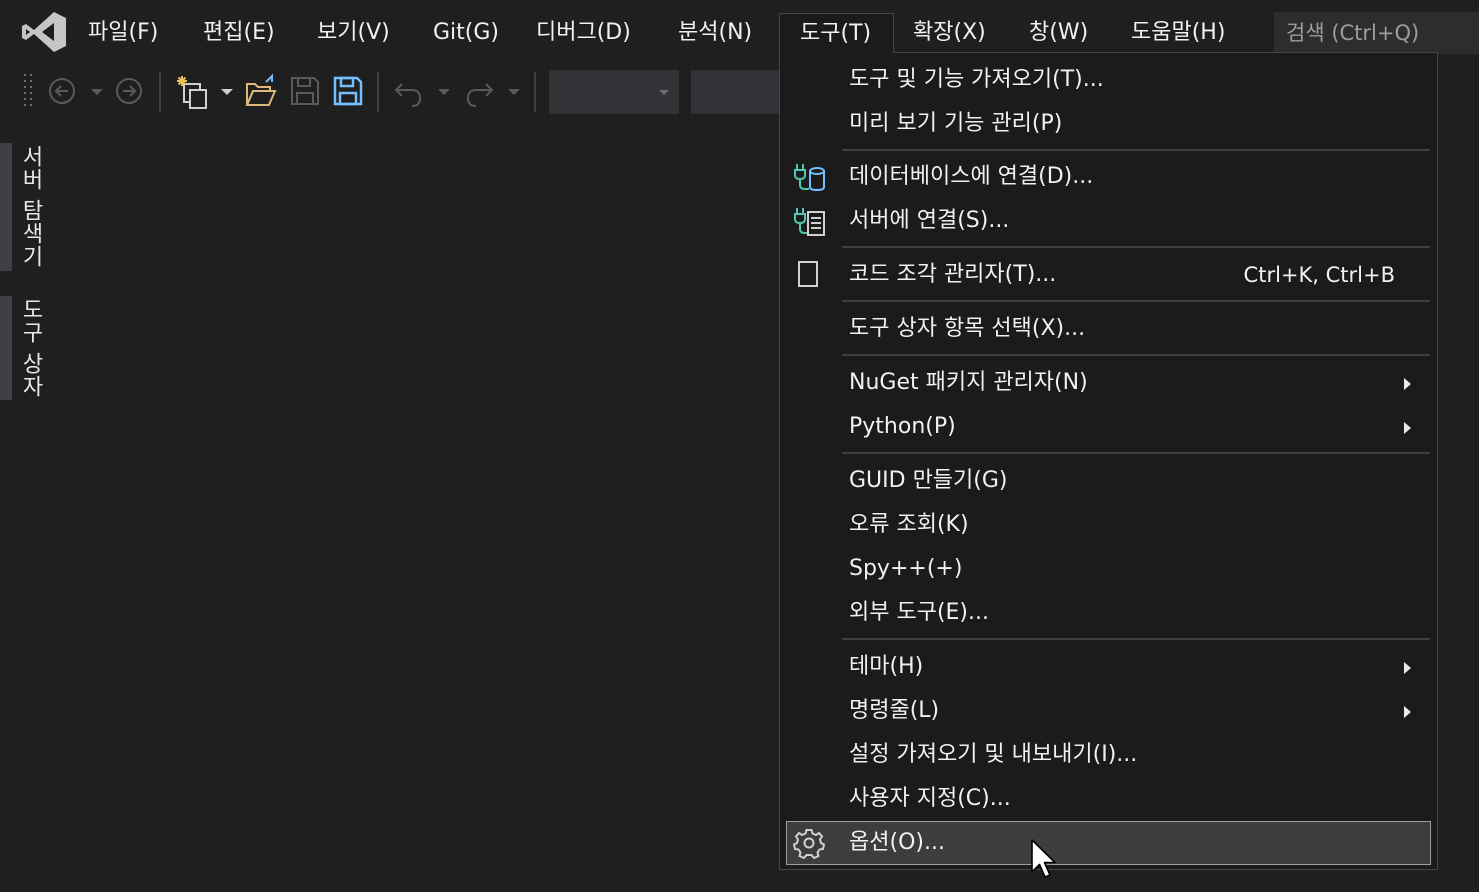 This screenshot has height=892, width=1479. I want to click on menu-item-create-guid: GUID 만들기(G), so click(1108, 481).